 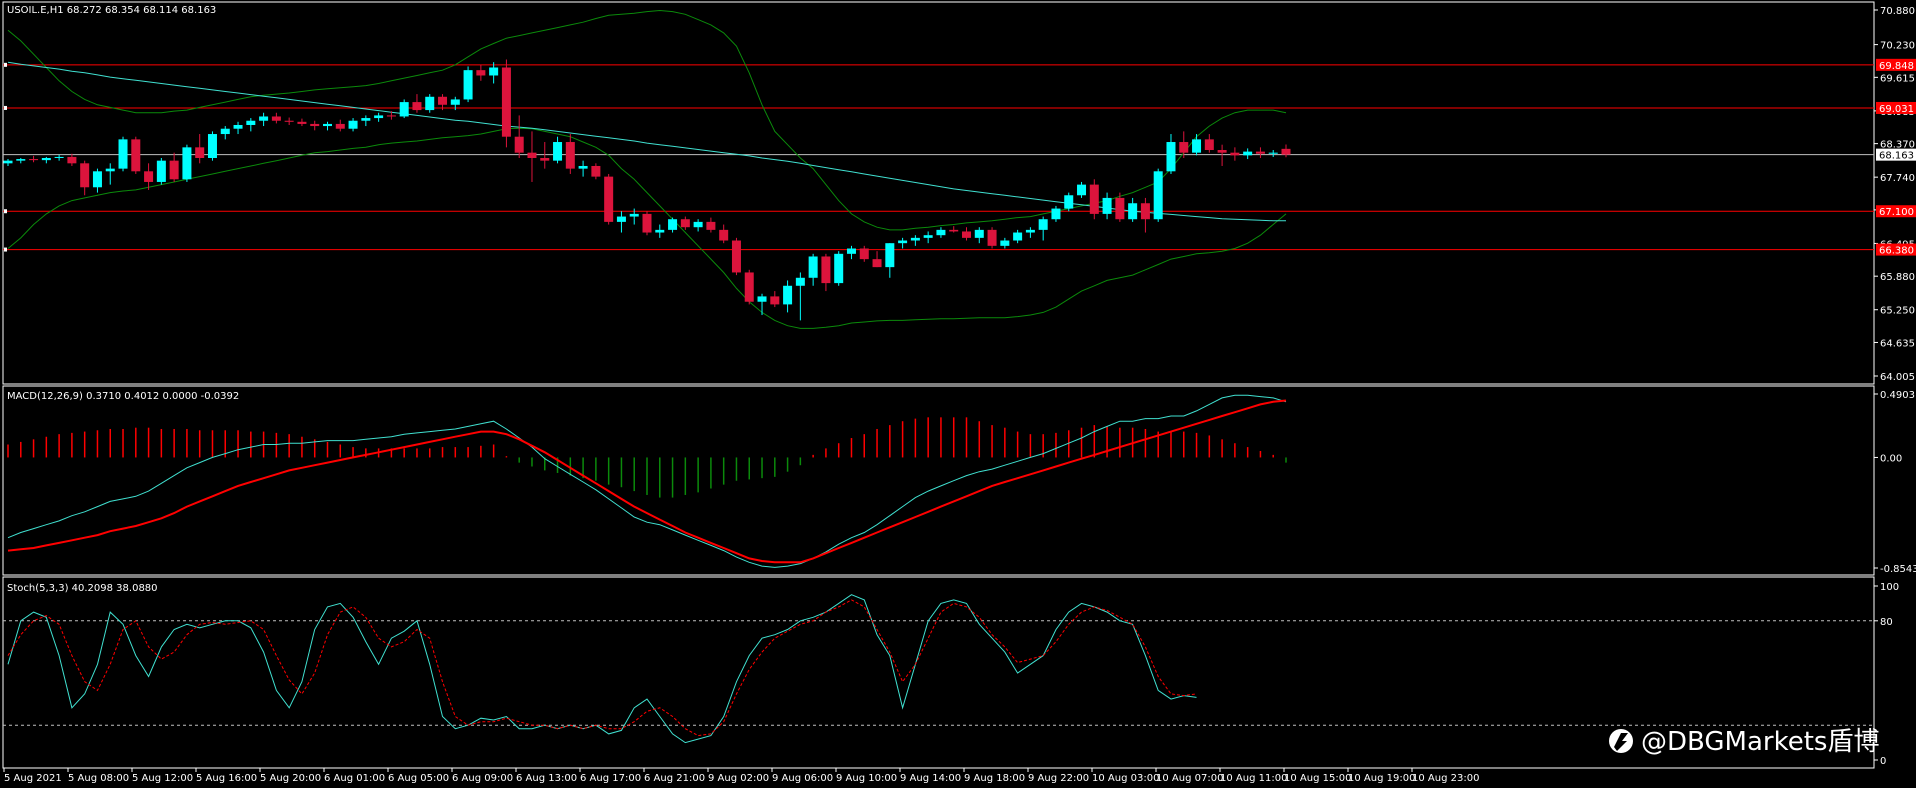 What do you see at coordinates (418, 778) in the screenshot?
I see `time-axis-label: 6 Aug 05:00` at bounding box center [418, 778].